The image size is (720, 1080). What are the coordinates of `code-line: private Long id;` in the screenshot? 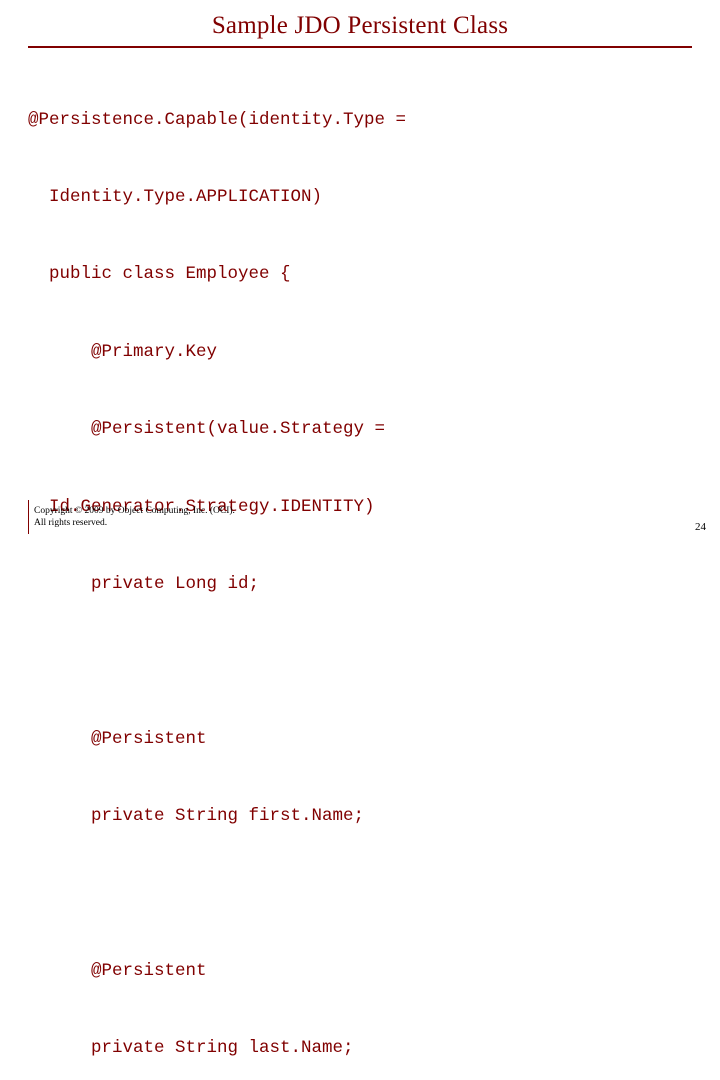 It's located at (144, 583).